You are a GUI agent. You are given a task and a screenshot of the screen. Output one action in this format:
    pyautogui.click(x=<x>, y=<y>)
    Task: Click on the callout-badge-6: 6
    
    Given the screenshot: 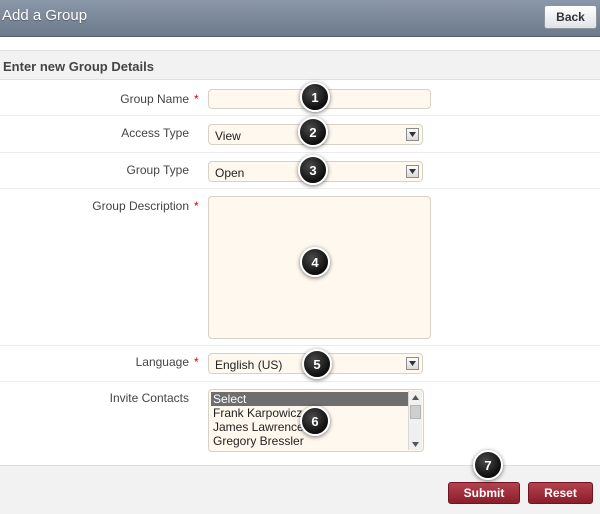 What is the action you would take?
    pyautogui.click(x=315, y=421)
    